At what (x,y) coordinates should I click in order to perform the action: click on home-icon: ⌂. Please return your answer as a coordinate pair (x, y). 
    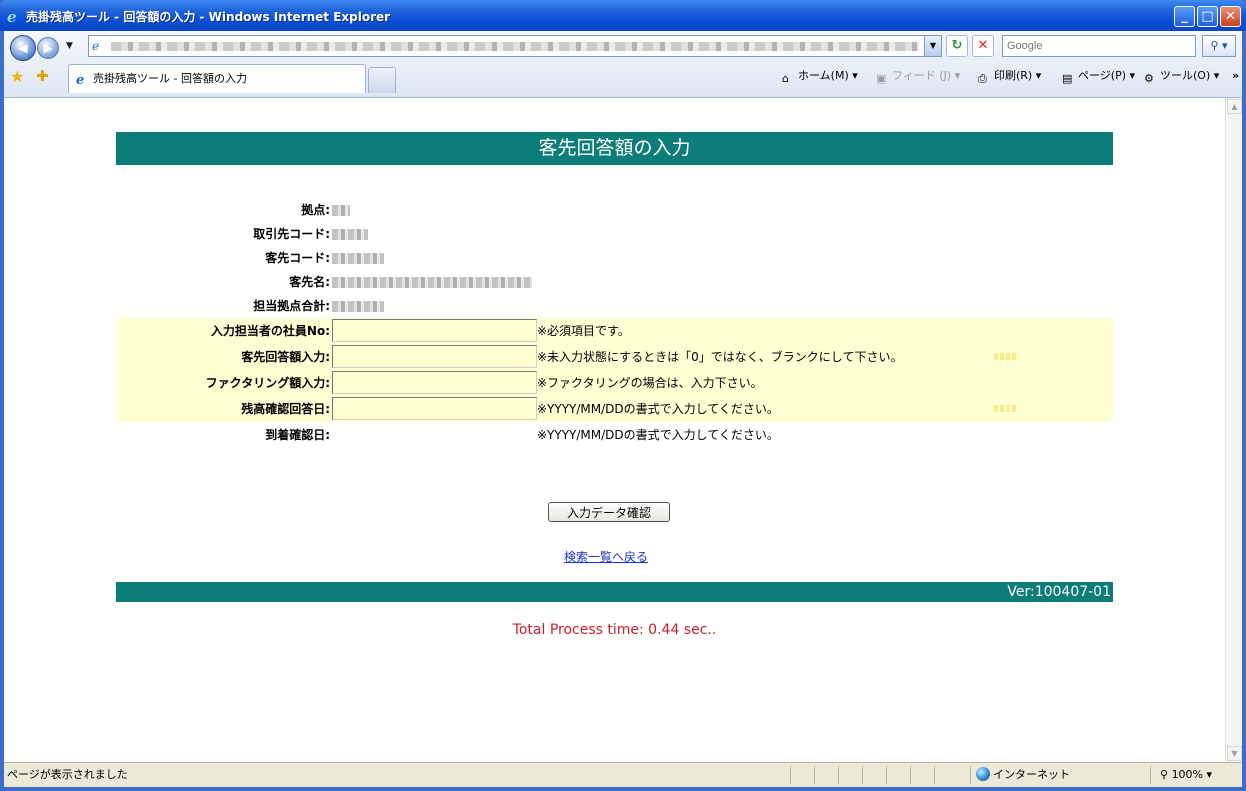
    Looking at the image, I should click on (785, 78).